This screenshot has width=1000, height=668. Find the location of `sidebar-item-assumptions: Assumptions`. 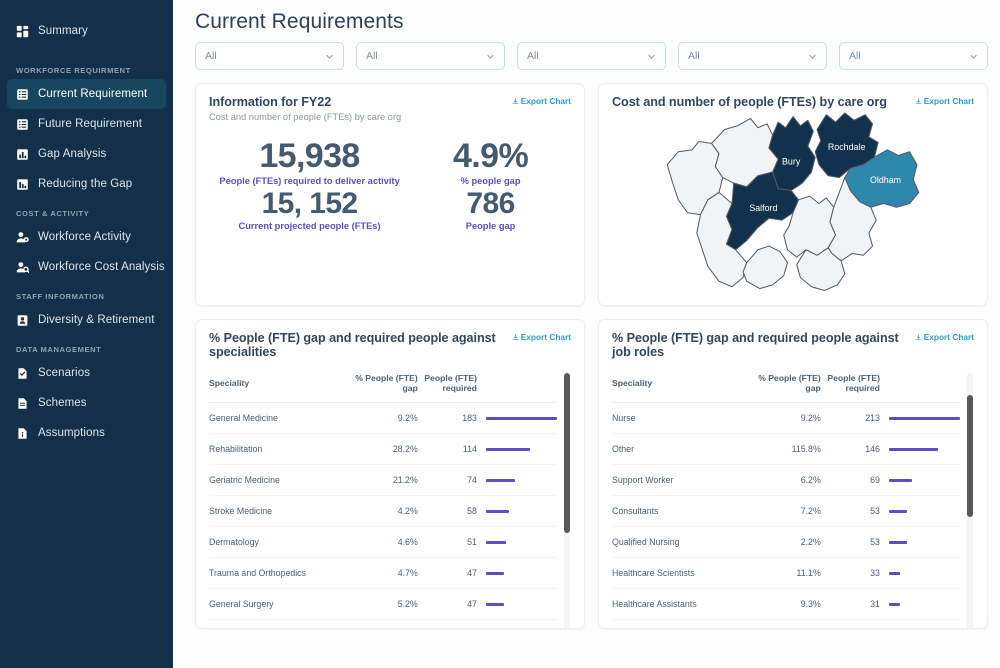

sidebar-item-assumptions: Assumptions is located at coordinates (86, 433).